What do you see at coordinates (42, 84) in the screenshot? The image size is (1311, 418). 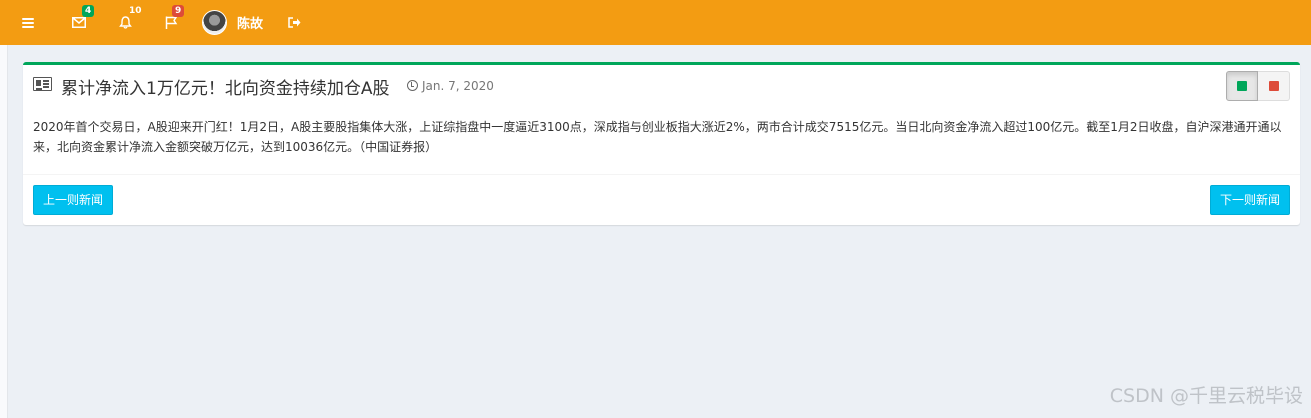 I see `newspaper-icon` at bounding box center [42, 84].